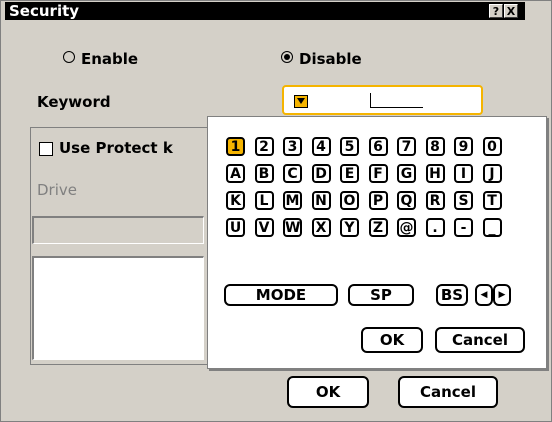  I want to click on key-U: U, so click(235, 227).